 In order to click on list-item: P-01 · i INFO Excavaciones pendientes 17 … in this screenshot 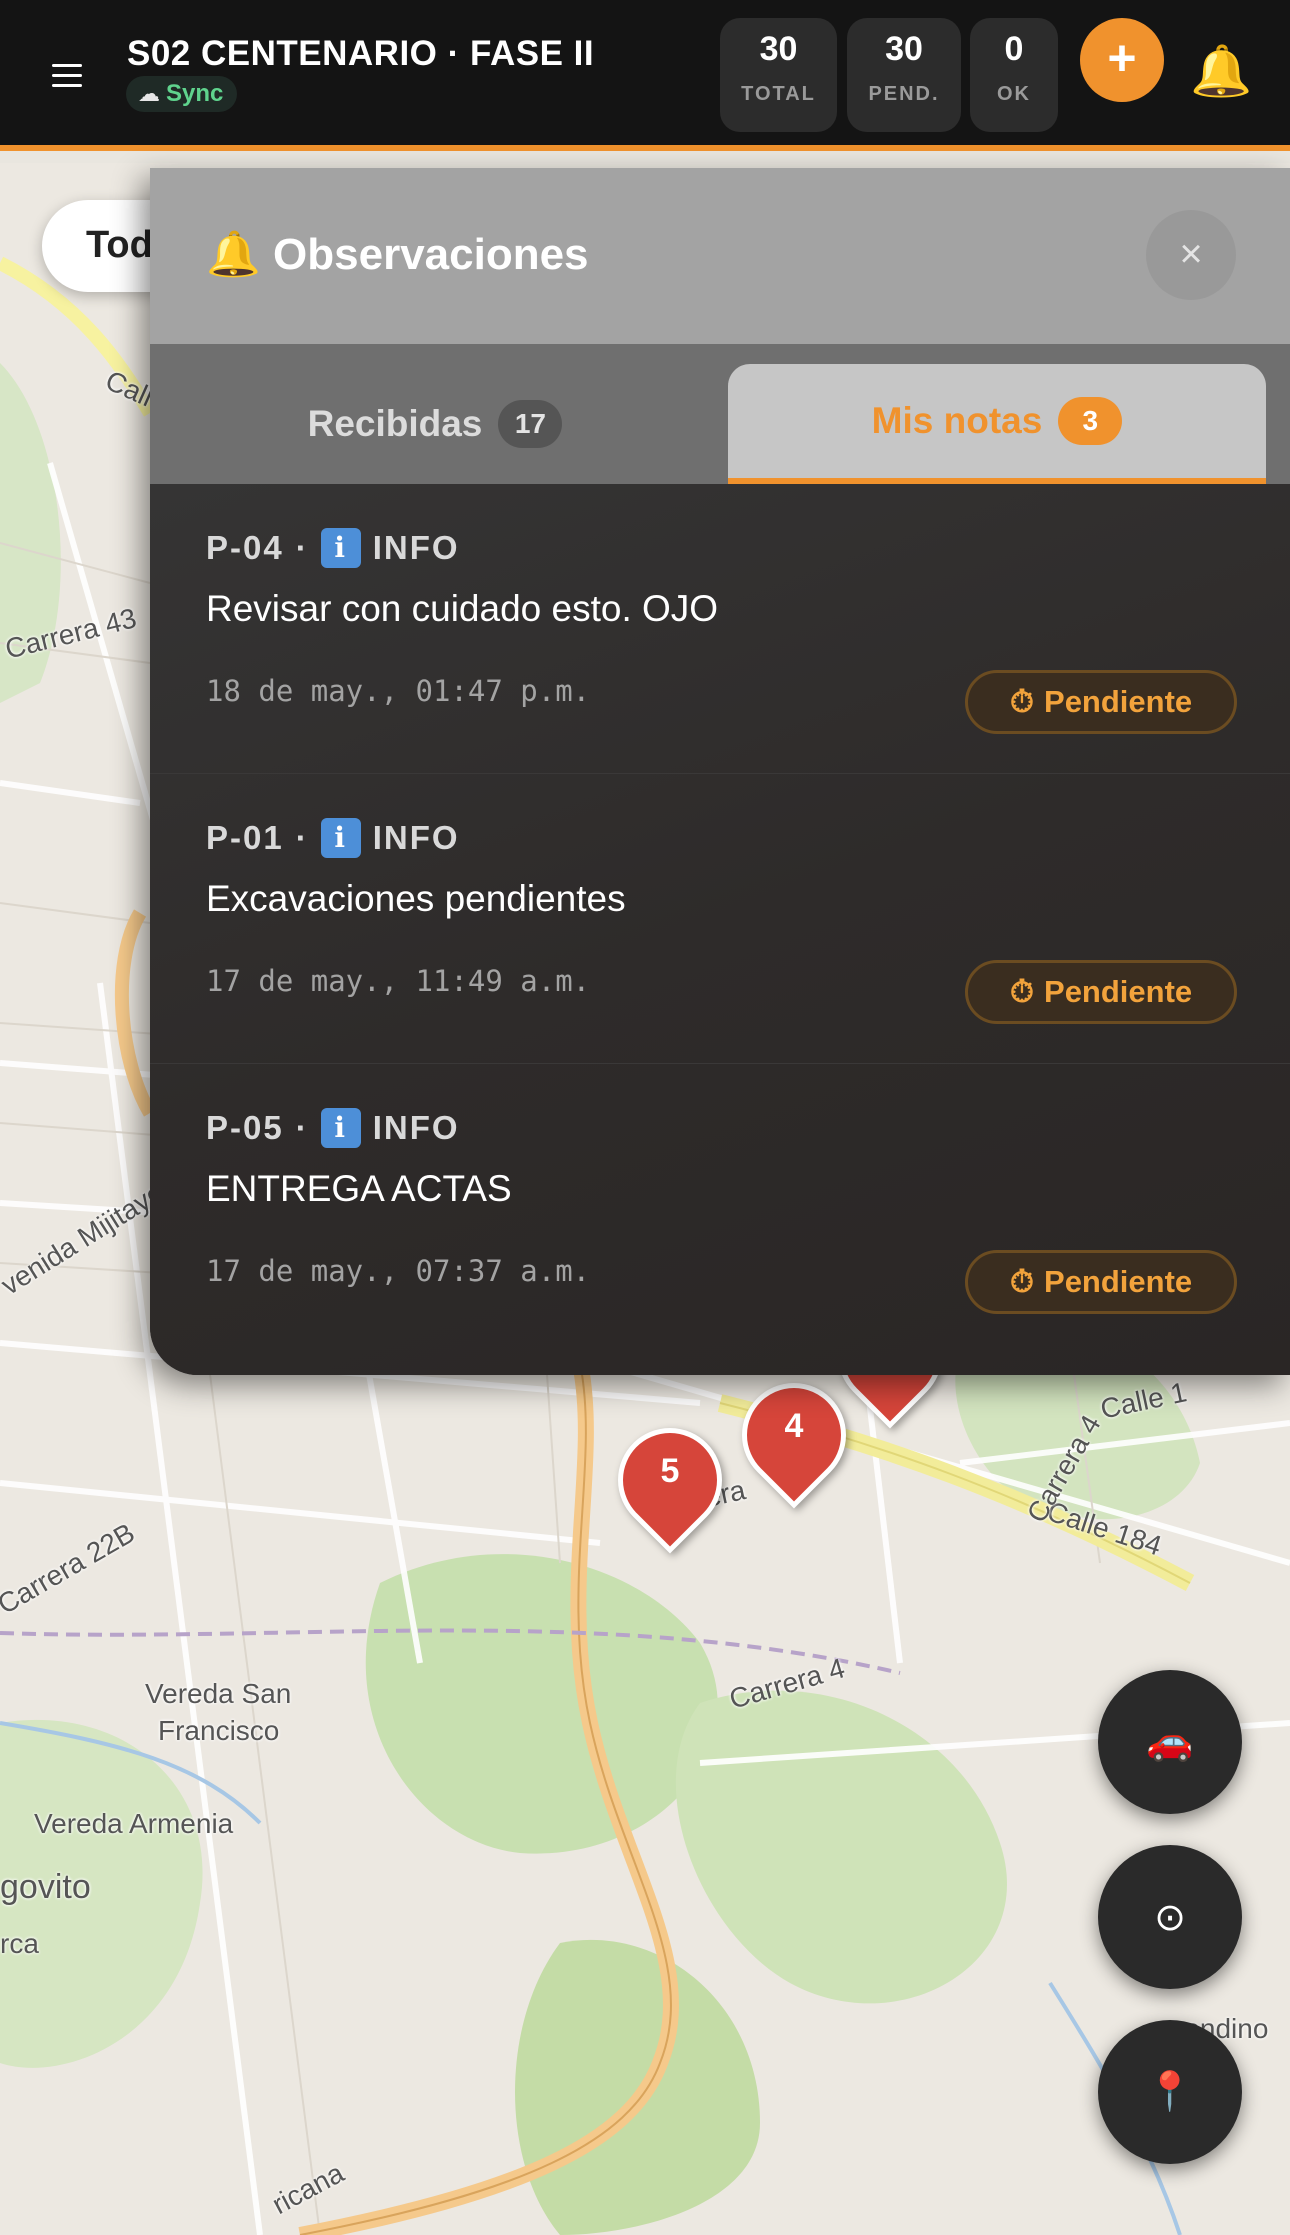, I will do `click(720, 919)`.